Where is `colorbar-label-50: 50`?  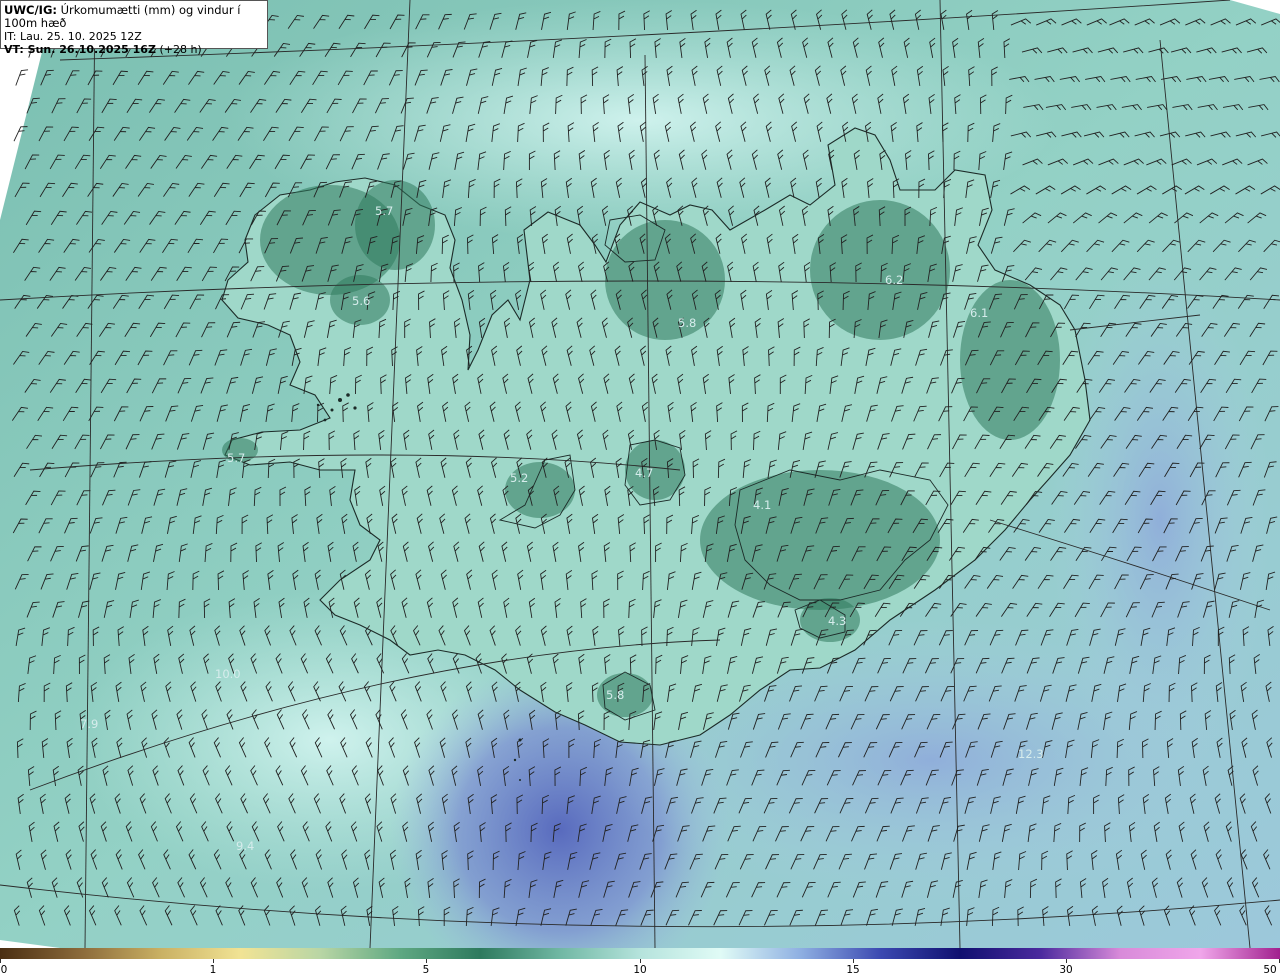 colorbar-label-50: 50 is located at coordinates (1270, 970).